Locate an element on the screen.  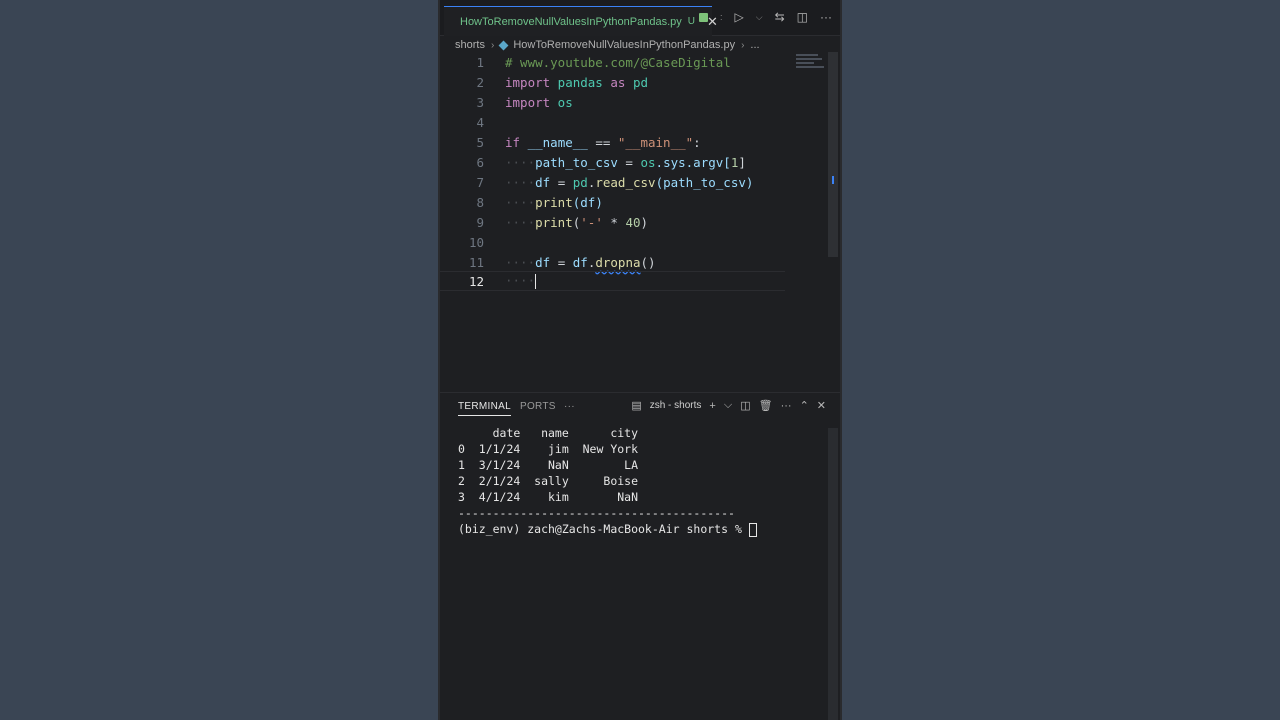
scroll-marker is located at coordinates (835, 180).